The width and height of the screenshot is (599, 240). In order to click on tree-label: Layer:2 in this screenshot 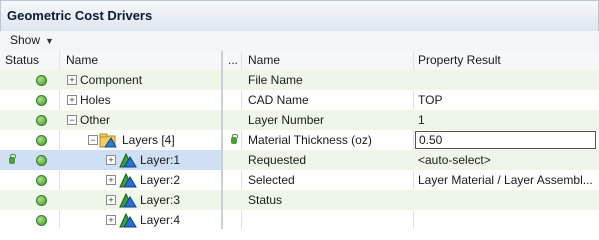, I will do `click(160, 180)`.